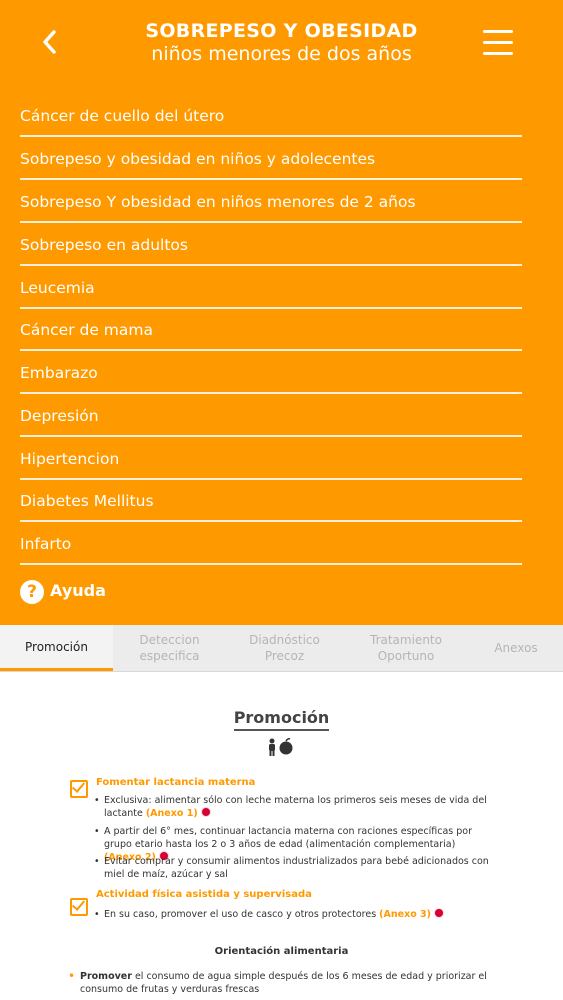 The image size is (563, 1000). What do you see at coordinates (78, 590) in the screenshot?
I see `help-label: Ayuda` at bounding box center [78, 590].